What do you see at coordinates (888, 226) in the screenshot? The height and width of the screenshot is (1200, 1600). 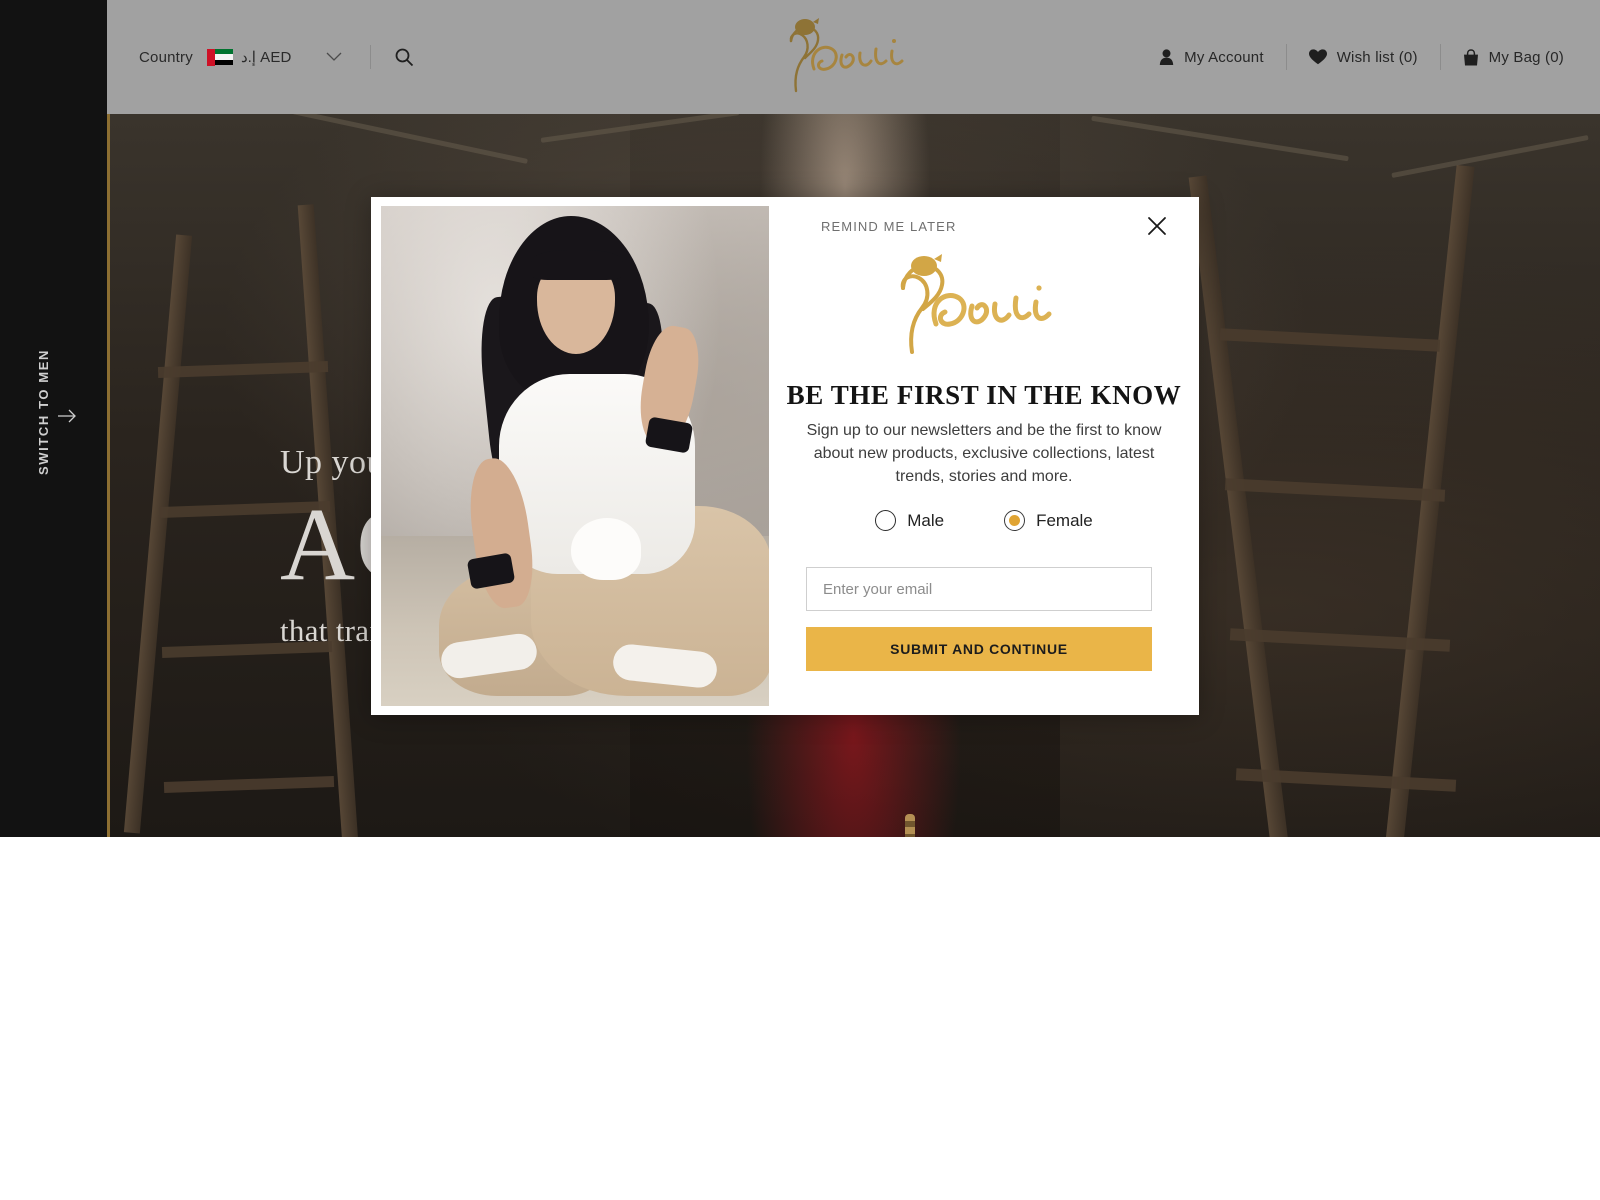 I see `remind-me-later-button: REMIND ME LATER` at bounding box center [888, 226].